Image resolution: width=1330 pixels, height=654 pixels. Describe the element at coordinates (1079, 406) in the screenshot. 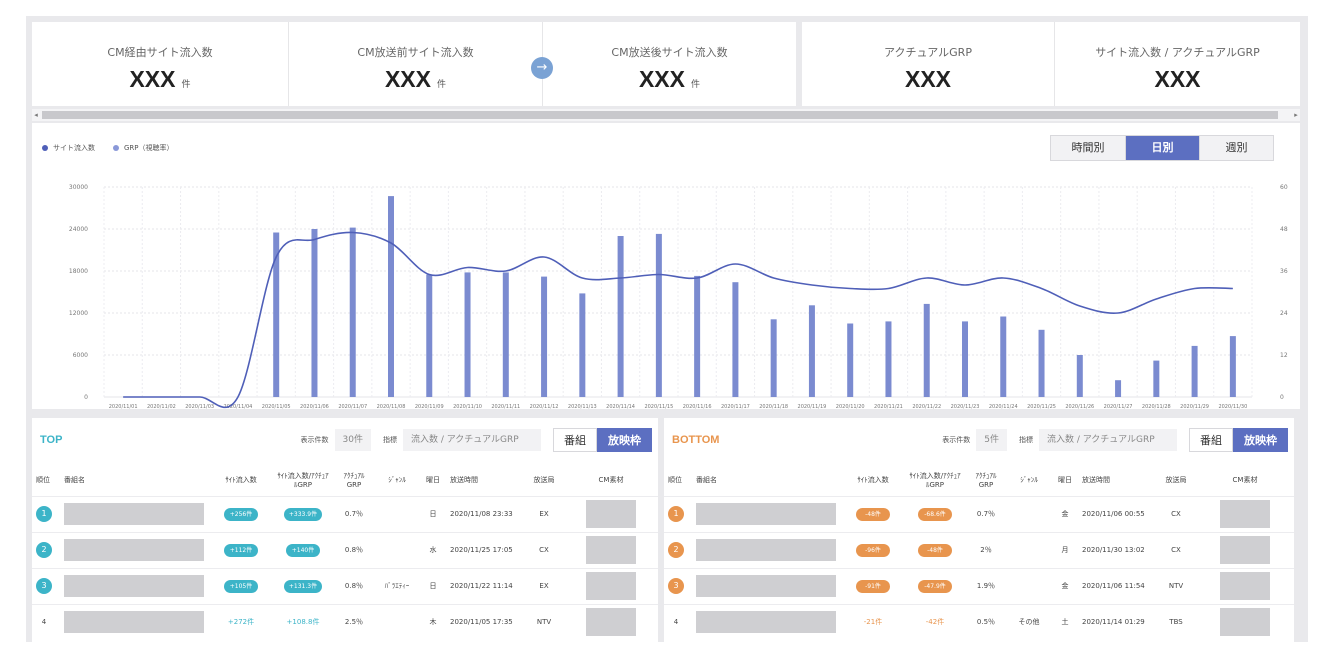

I see `x-tick-label: 2020/11/26` at that location.